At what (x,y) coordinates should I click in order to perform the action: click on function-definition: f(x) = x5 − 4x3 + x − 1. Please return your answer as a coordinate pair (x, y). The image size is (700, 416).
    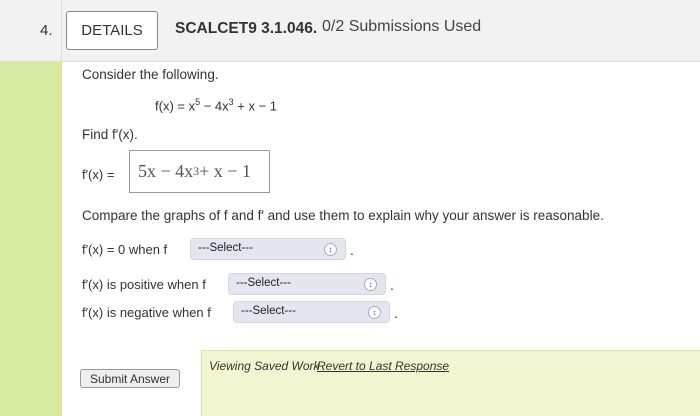
    Looking at the image, I should click on (216, 105).